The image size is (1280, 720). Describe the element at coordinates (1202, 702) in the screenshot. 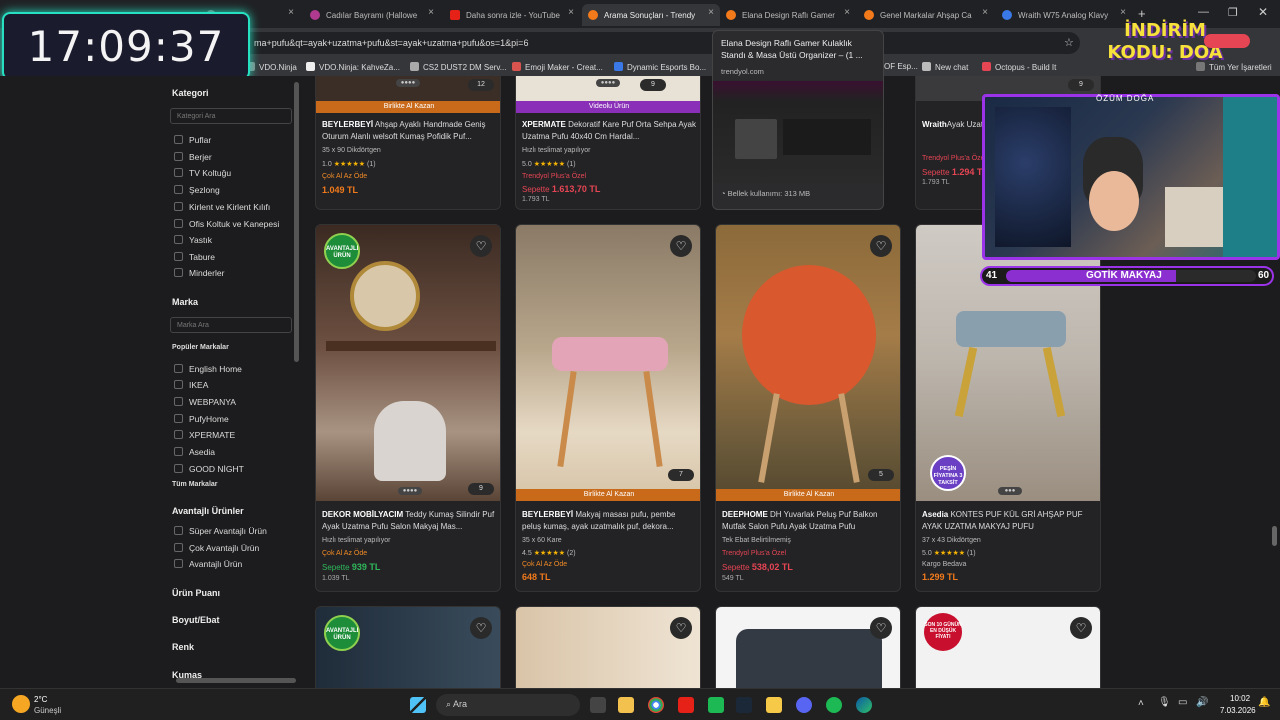

I see `volume-icon: 🔊` at that location.